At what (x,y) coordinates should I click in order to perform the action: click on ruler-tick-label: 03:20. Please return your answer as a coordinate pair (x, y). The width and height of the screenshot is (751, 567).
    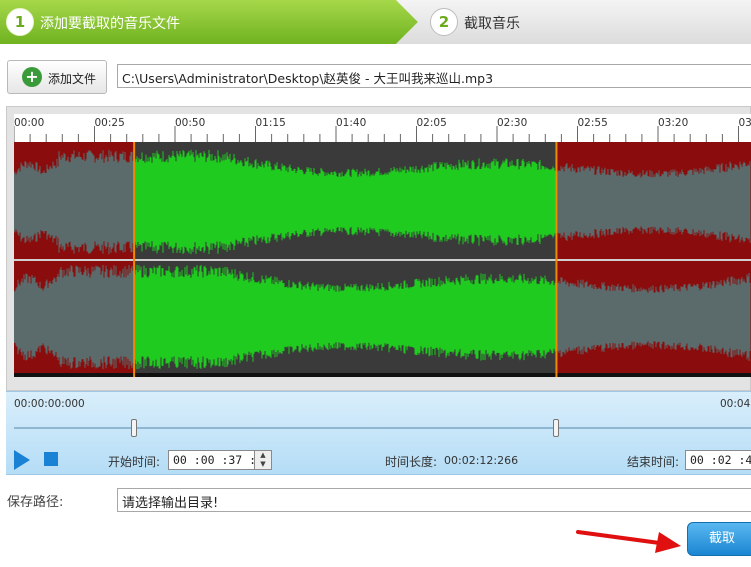
    Looking at the image, I should click on (673, 123).